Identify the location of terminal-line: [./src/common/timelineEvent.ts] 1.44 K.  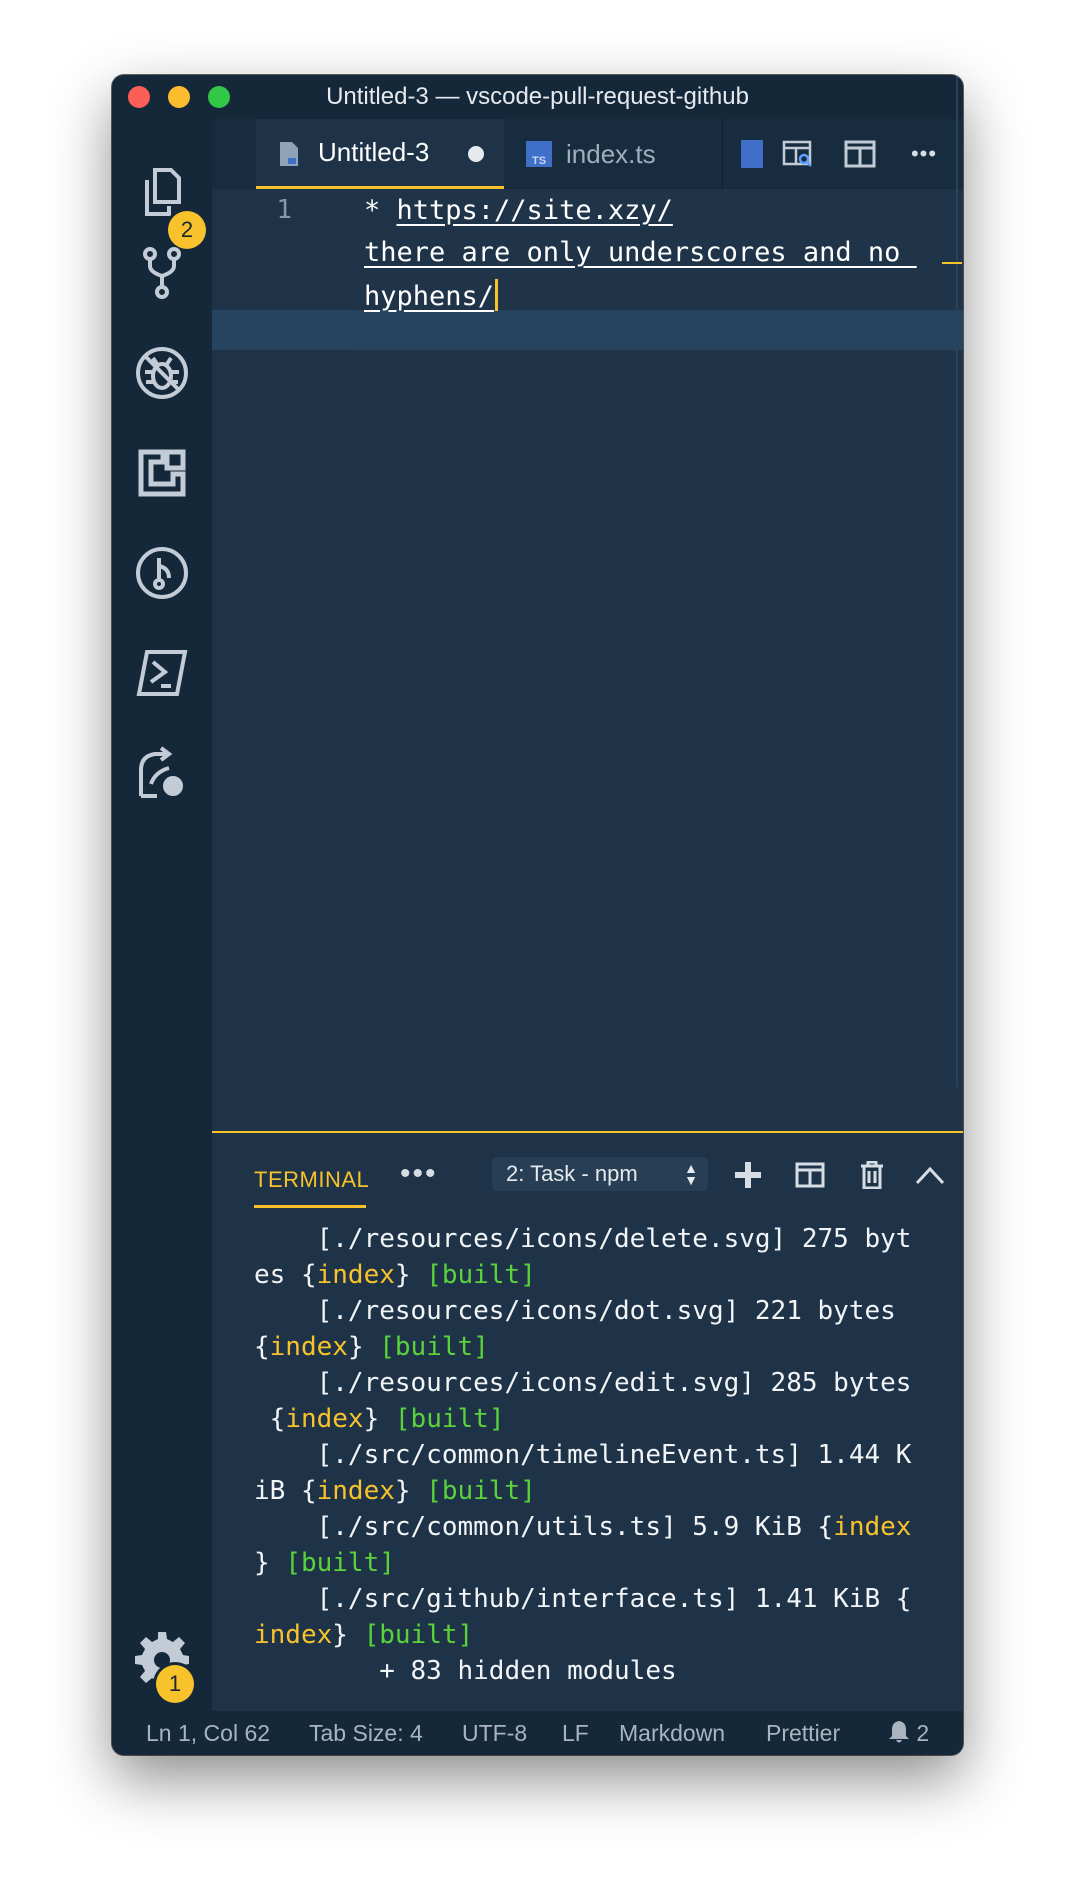
(599, 1455).